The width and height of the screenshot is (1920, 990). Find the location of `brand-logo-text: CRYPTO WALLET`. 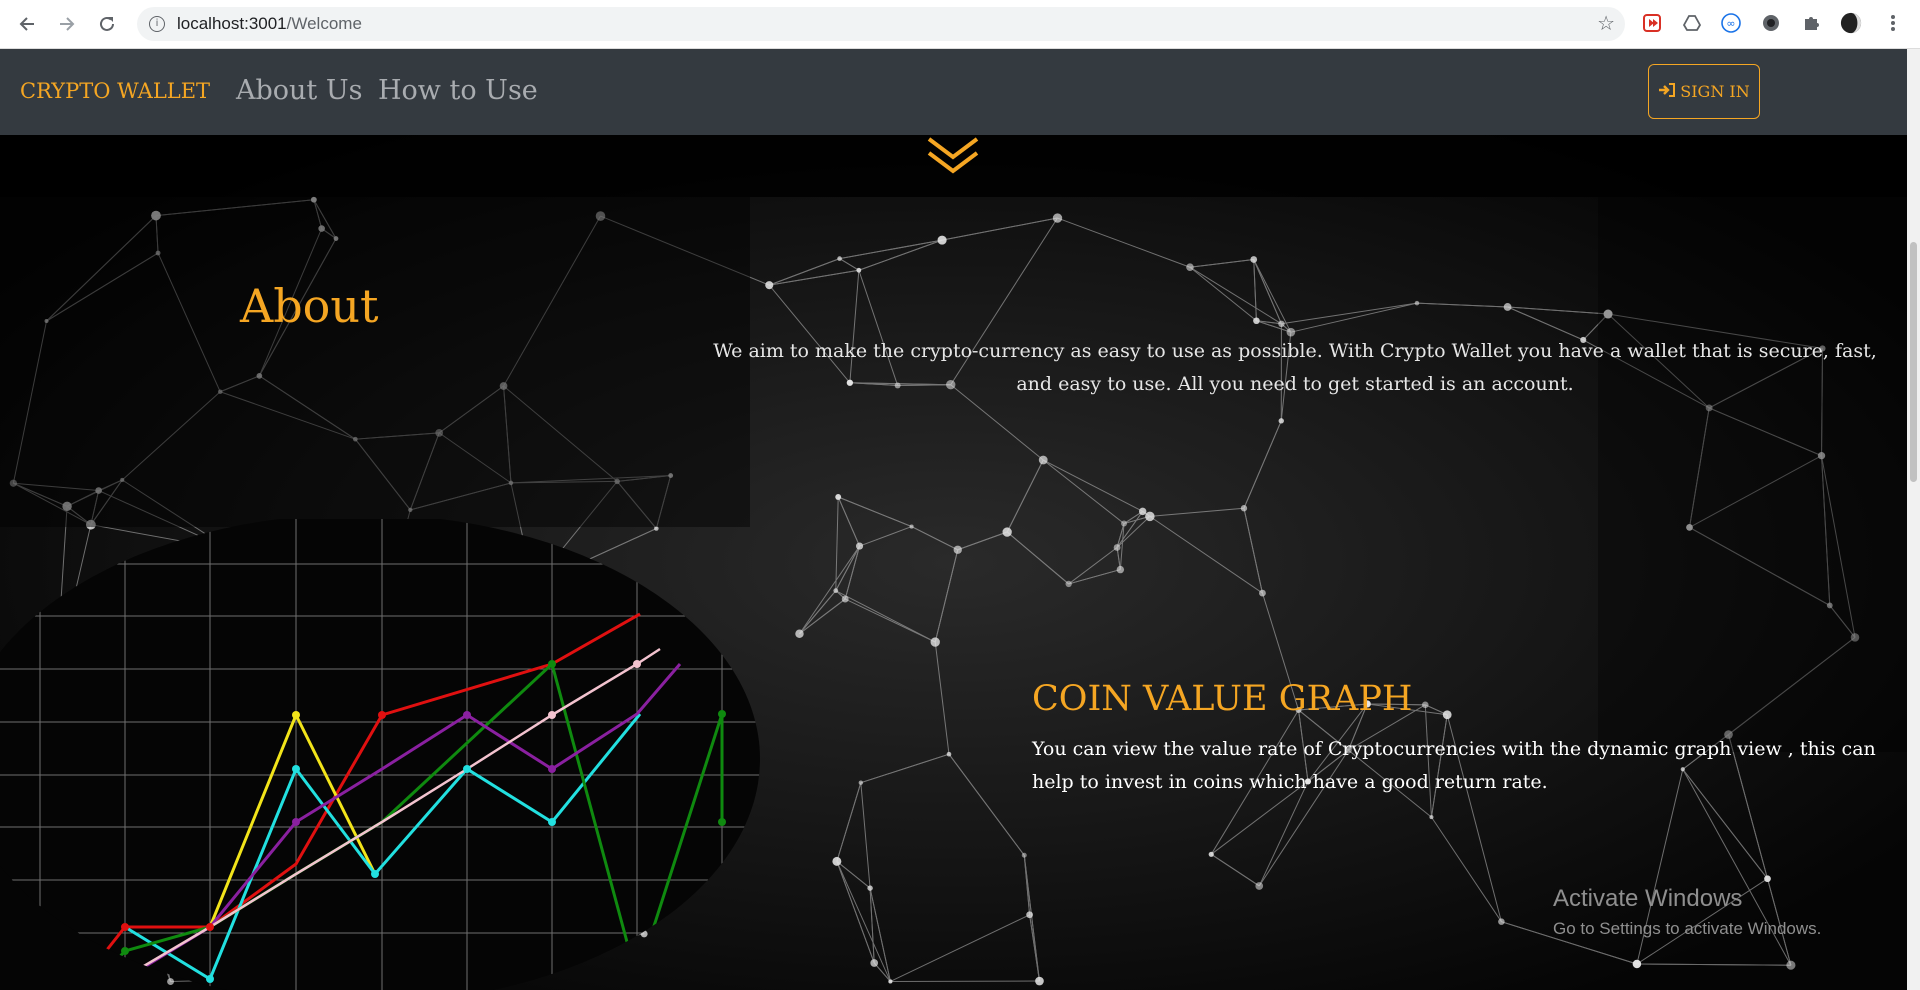

brand-logo-text: CRYPTO WALLET is located at coordinates (115, 91).